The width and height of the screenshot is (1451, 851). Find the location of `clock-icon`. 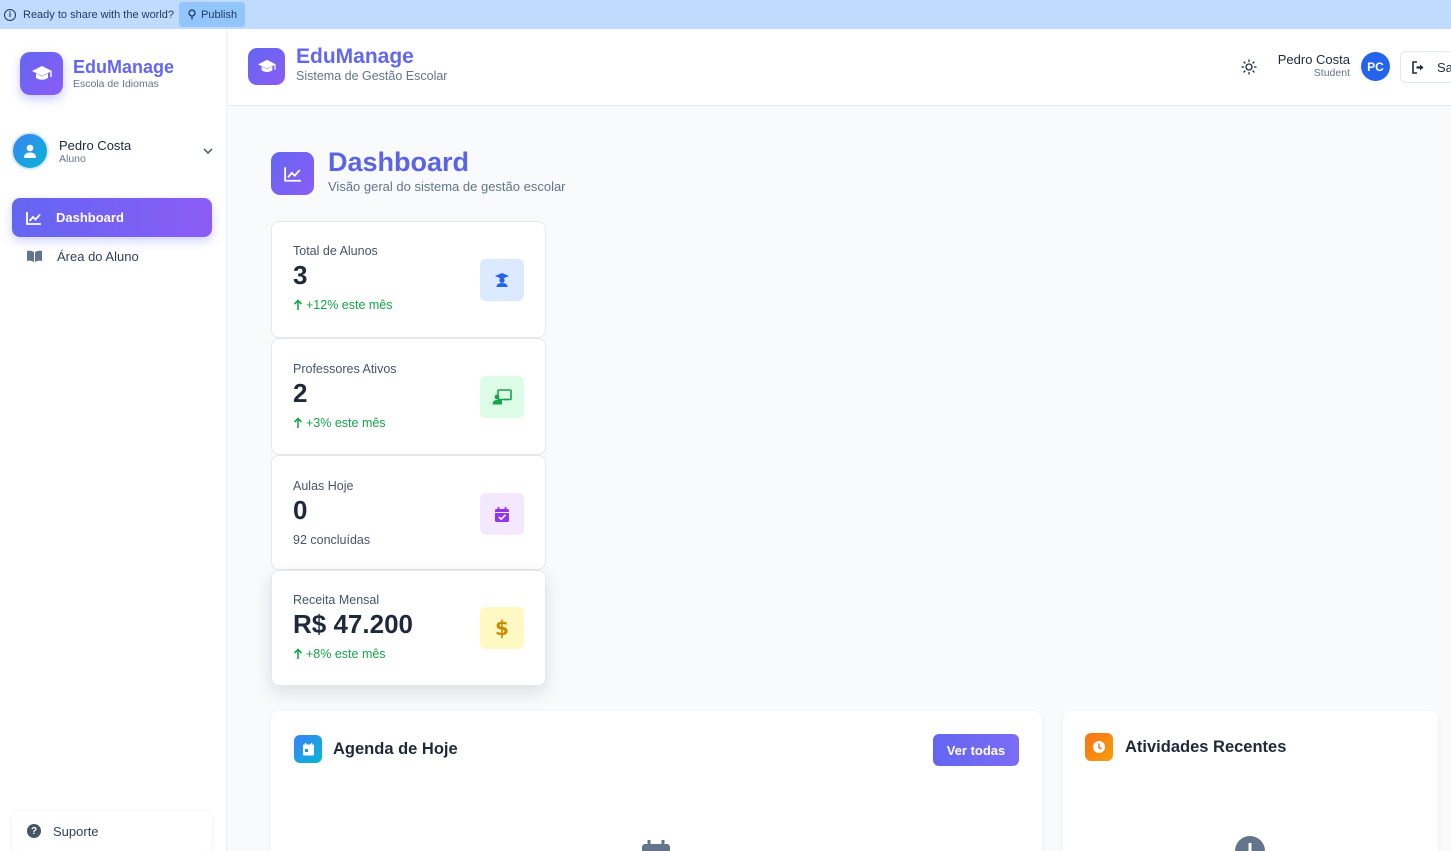

clock-icon is located at coordinates (1099, 747).